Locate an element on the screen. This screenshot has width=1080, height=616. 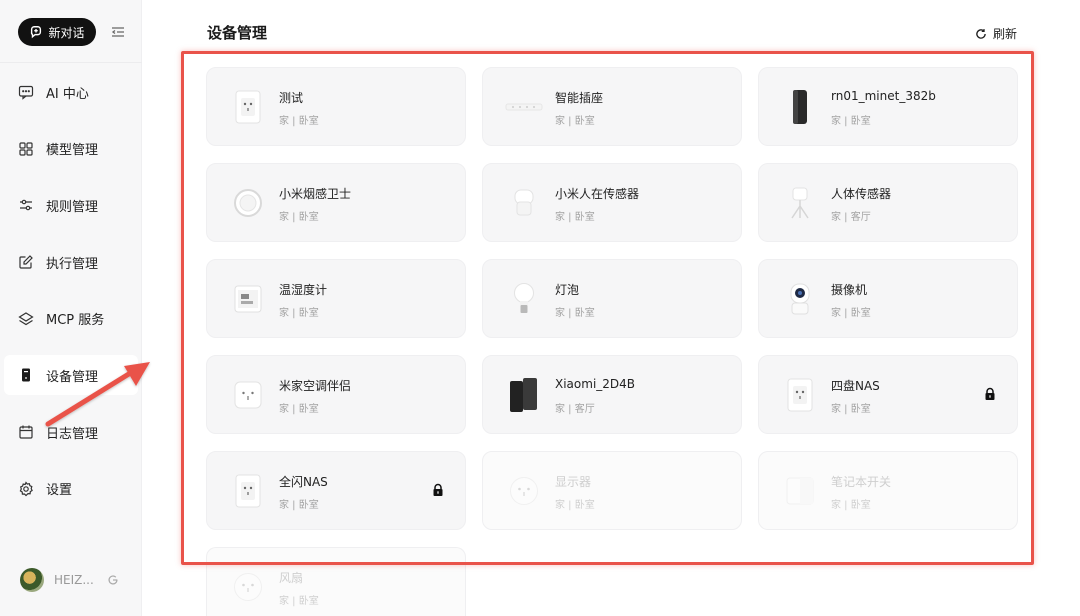
sidebar-item-label: MCP 服务 is located at coordinates (75, 321).